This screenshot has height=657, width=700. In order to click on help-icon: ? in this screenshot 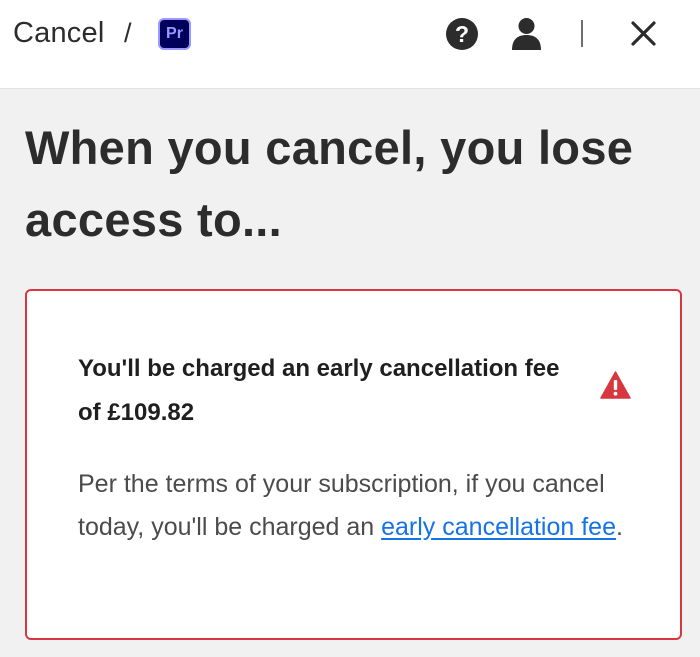, I will do `click(462, 34)`.